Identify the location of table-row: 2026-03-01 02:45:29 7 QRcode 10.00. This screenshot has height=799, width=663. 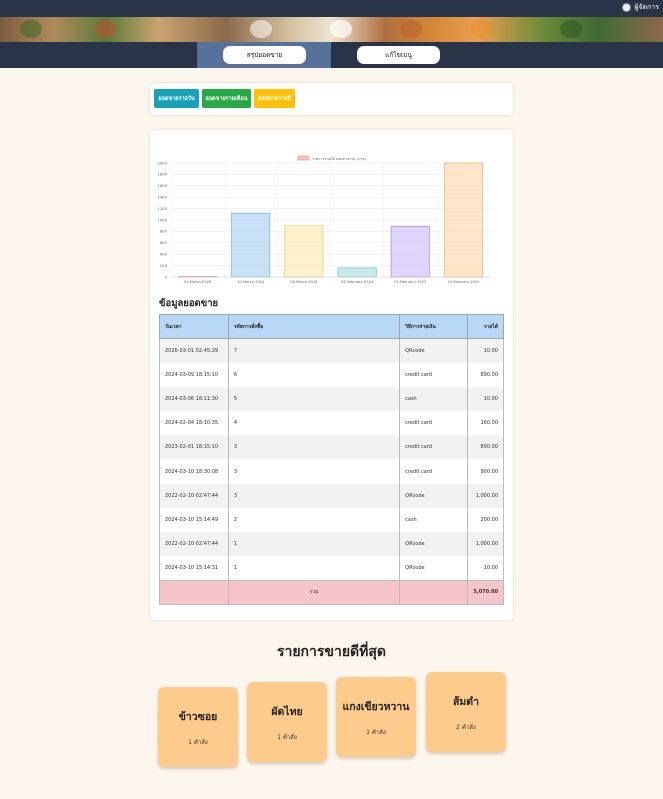
(332, 350).